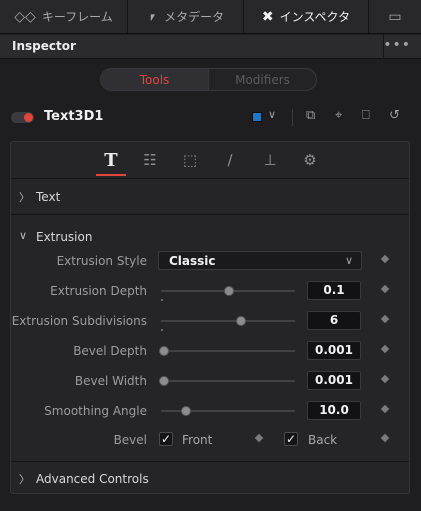 This screenshot has height=511, width=421. What do you see at coordinates (111, 175) in the screenshot?
I see `active-page-underline` at bounding box center [111, 175].